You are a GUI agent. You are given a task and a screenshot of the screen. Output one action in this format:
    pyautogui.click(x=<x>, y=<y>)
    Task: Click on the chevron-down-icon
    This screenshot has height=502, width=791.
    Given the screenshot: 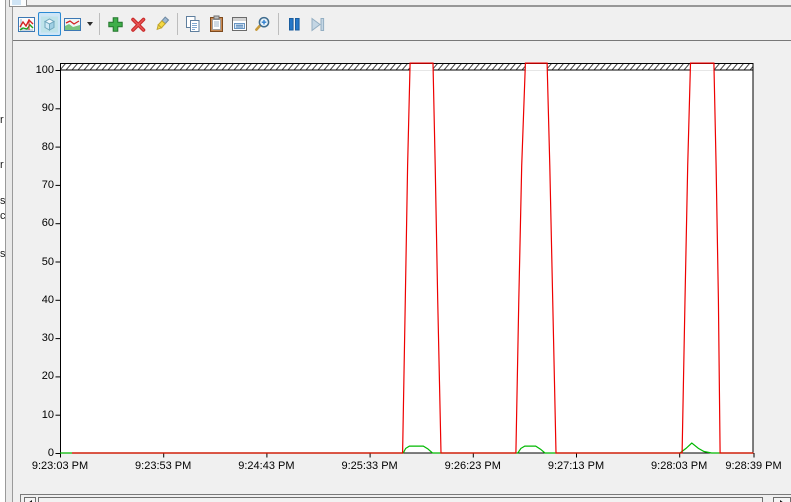 What is the action you would take?
    pyautogui.click(x=89, y=24)
    